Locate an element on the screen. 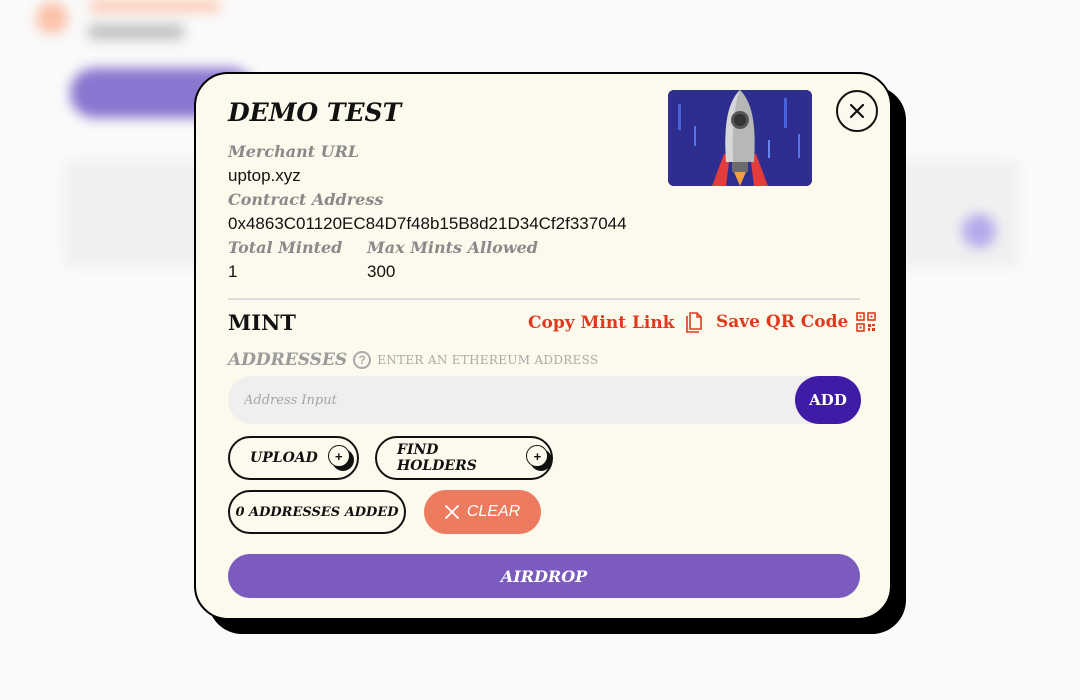 The width and height of the screenshot is (1080, 700). addresses-added-badge: 0 ADDRESSES ADDED is located at coordinates (317, 512).